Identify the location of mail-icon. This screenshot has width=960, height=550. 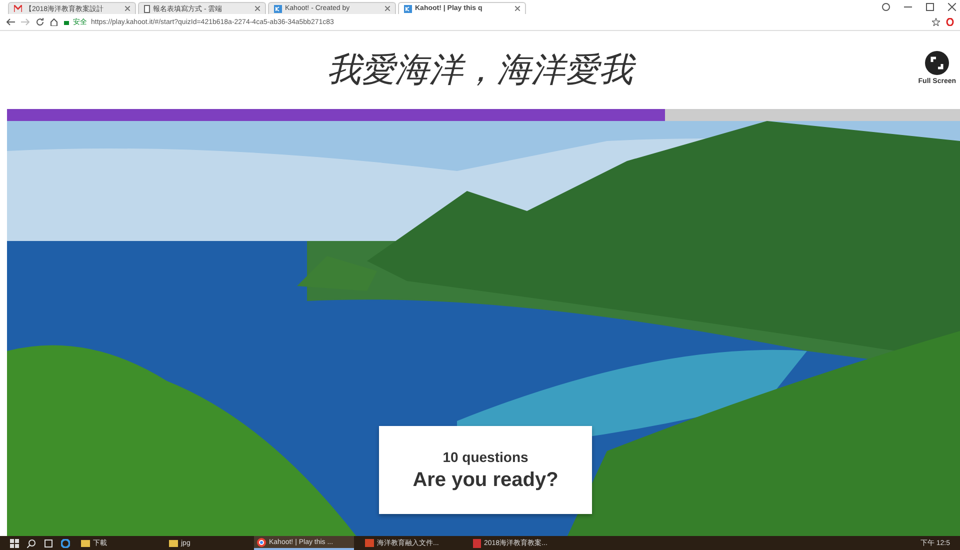
(18, 8).